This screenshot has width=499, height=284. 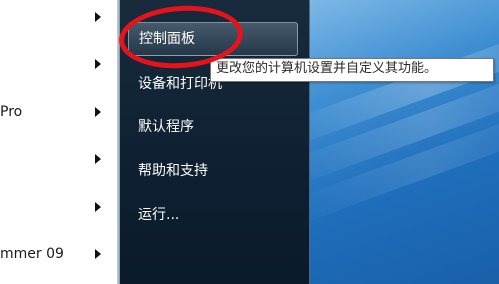 What do you see at coordinates (213, 39) in the screenshot?
I see `menu-item-control-panel: 控制面板` at bounding box center [213, 39].